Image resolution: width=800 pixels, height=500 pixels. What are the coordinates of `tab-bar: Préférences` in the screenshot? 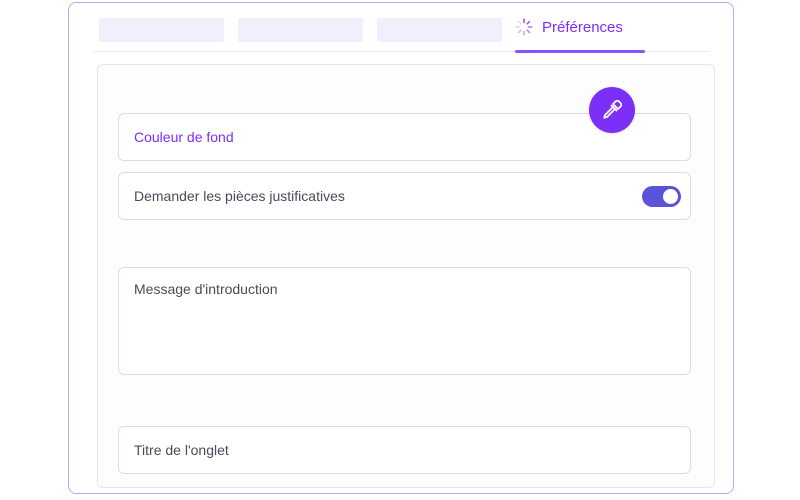 It's located at (401, 28).